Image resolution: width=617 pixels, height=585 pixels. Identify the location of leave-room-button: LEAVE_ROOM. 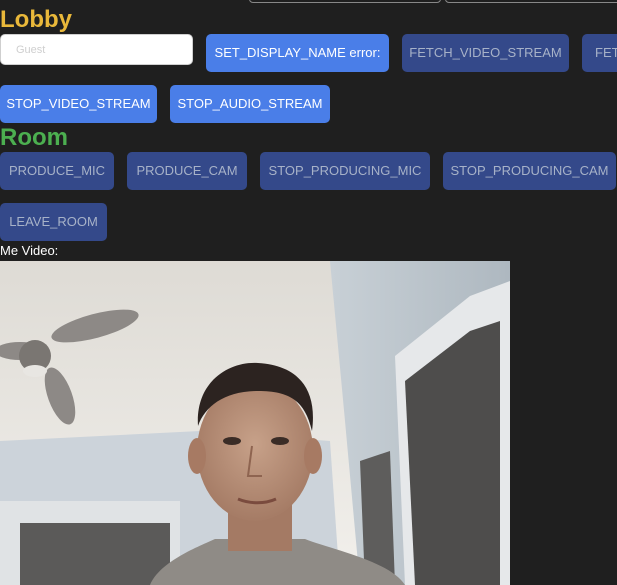
(53, 222).